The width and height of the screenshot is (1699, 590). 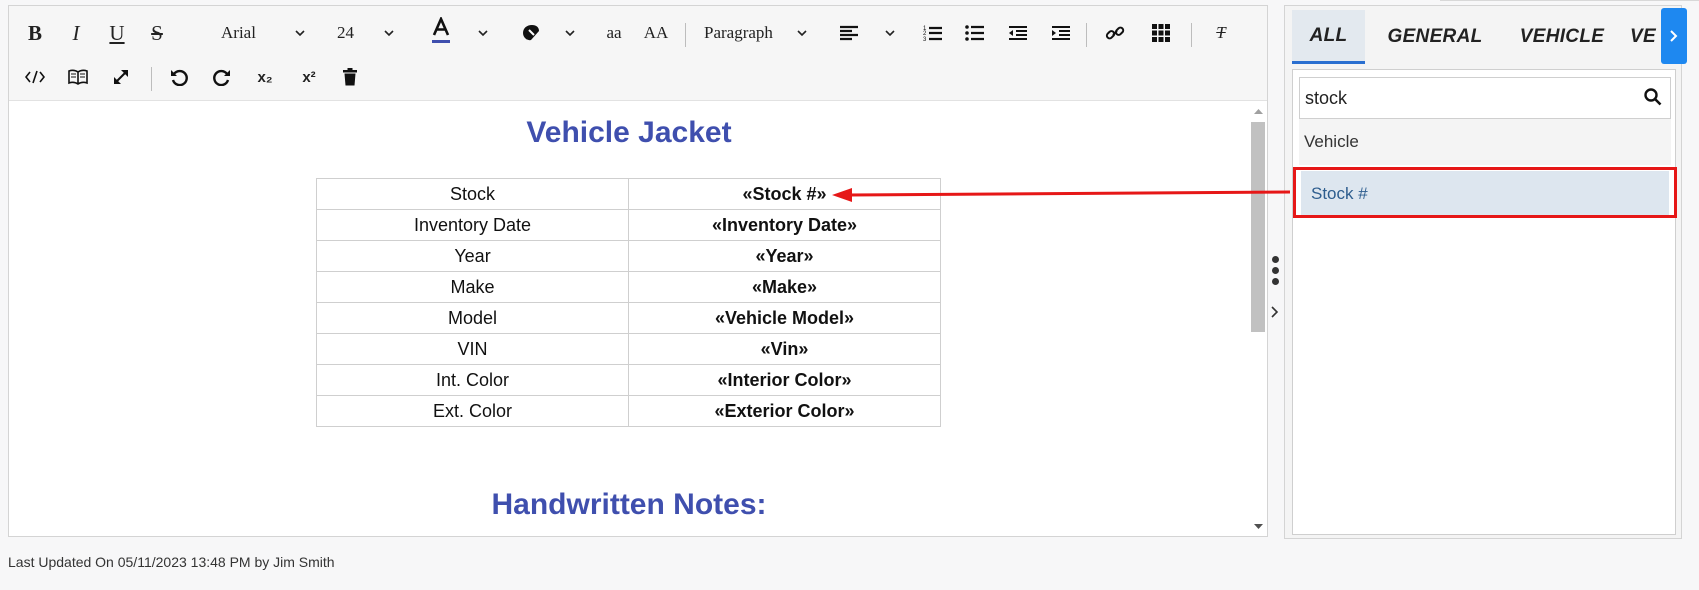 I want to click on merge-field-cell: «Year», so click(x=784, y=256).